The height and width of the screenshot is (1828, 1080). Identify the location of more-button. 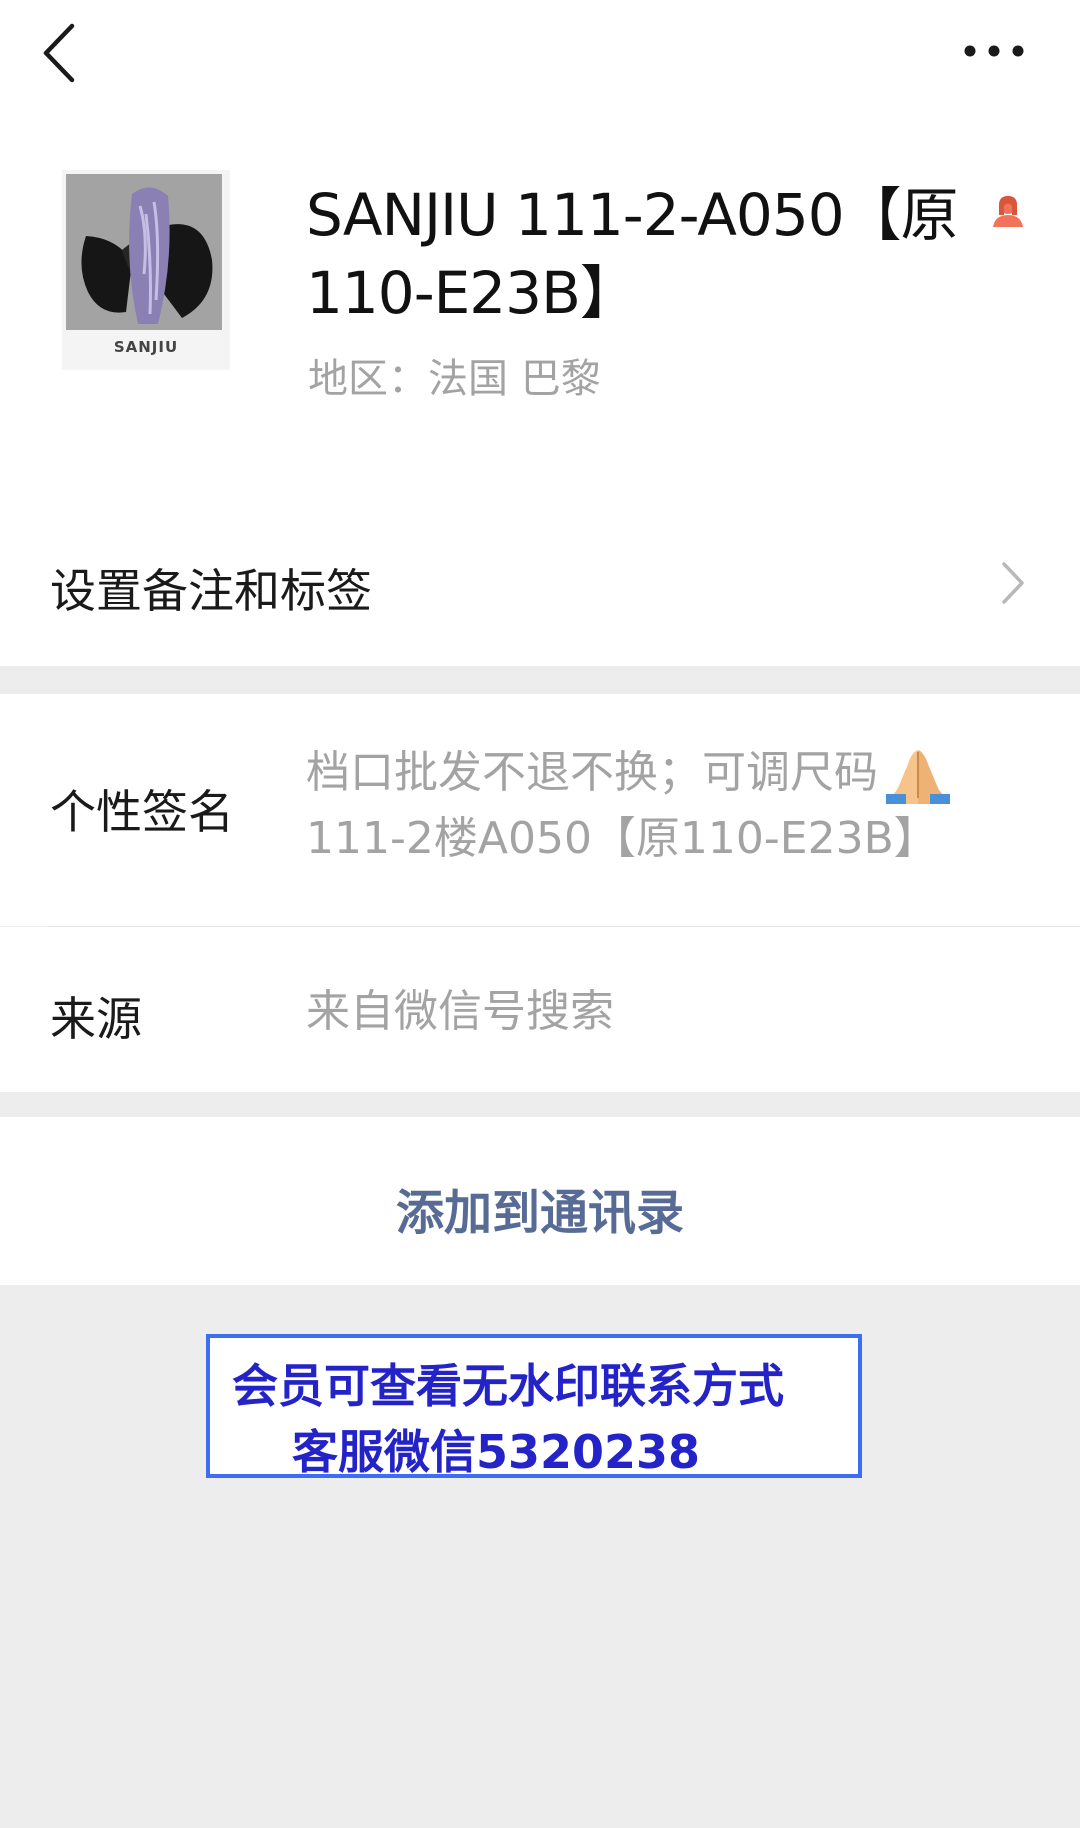
(994, 51).